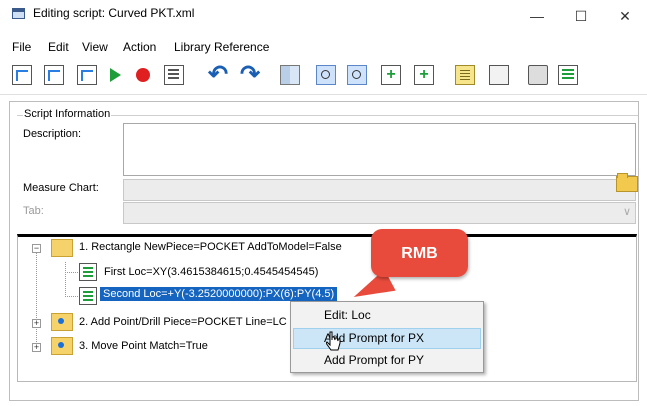 Image resolution: width=647 pixels, height=406 pixels. What do you see at coordinates (18, 13) in the screenshot?
I see `app-window-icon` at bounding box center [18, 13].